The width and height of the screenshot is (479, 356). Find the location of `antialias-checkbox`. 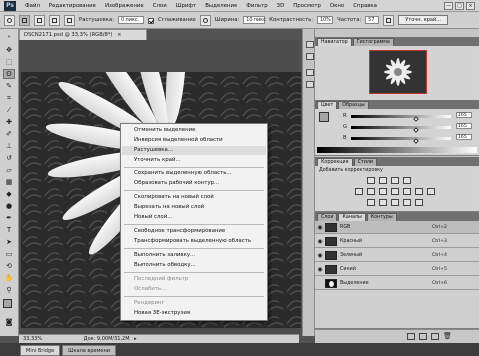

antialias-checkbox is located at coordinates (151, 21).